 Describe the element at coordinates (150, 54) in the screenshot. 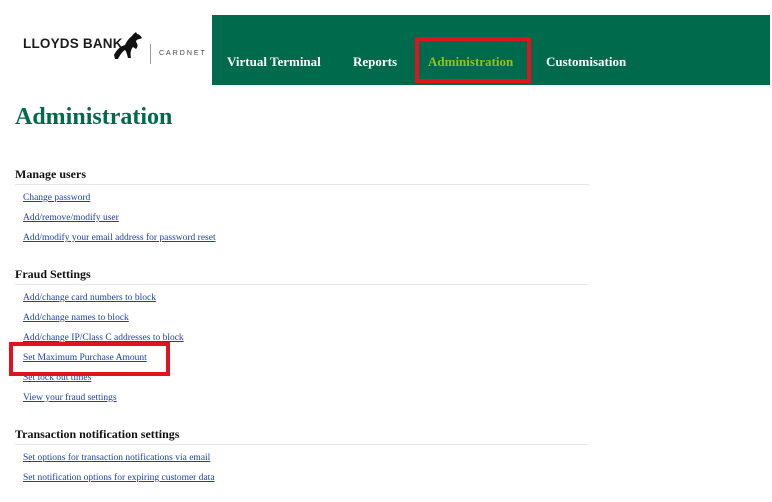

I see `logo-divider` at that location.